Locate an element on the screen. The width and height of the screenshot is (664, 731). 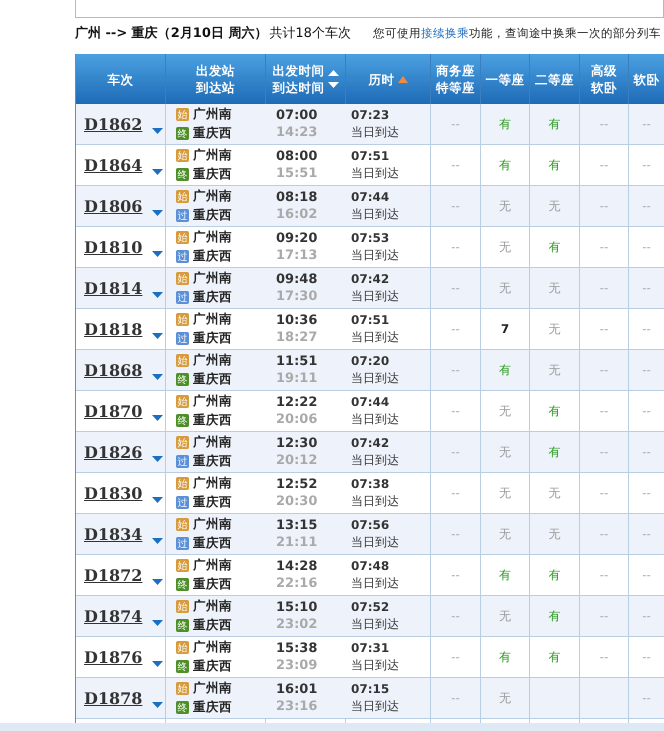
arrival-time: 20:06 is located at coordinates (297, 419).